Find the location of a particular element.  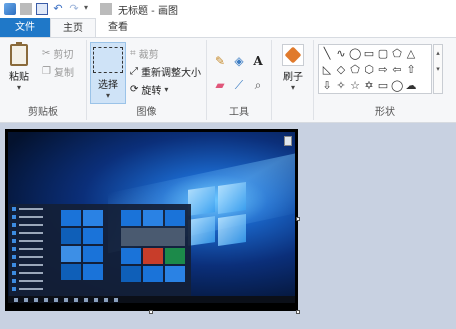

five-point-star-shape-icon: ☆ is located at coordinates (355, 86).